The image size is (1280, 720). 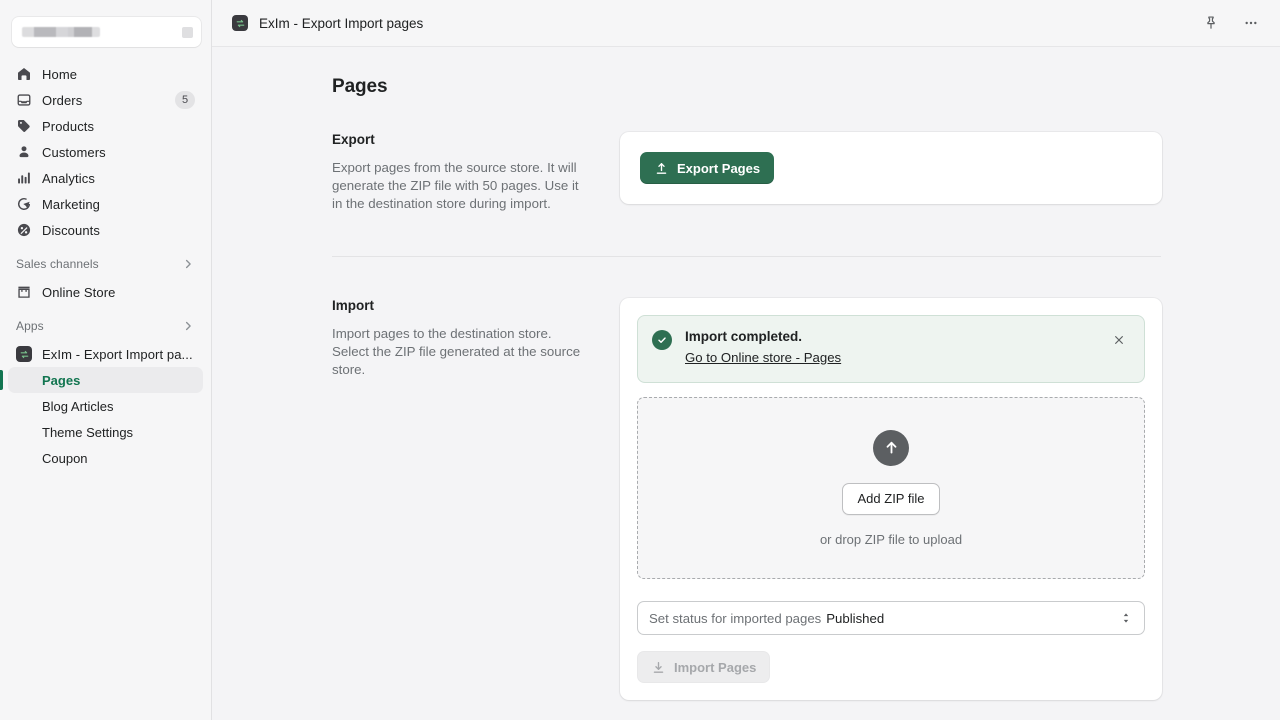 I want to click on sales-channels-label: Sales channels, so click(x=57, y=264).